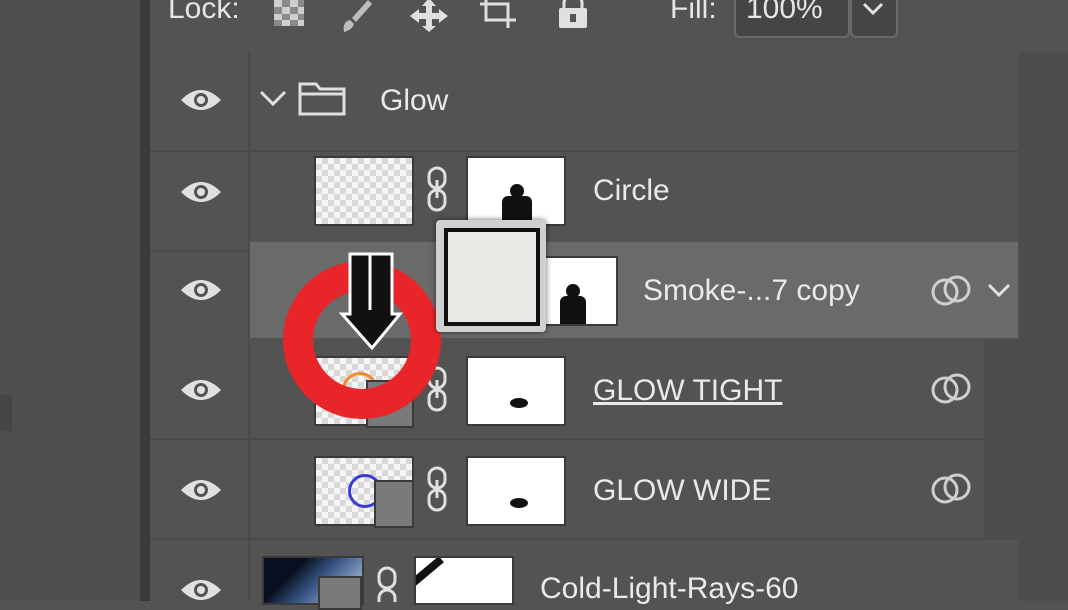 The image size is (1068, 610). I want to click on lock-position-icon, so click(429, 16).